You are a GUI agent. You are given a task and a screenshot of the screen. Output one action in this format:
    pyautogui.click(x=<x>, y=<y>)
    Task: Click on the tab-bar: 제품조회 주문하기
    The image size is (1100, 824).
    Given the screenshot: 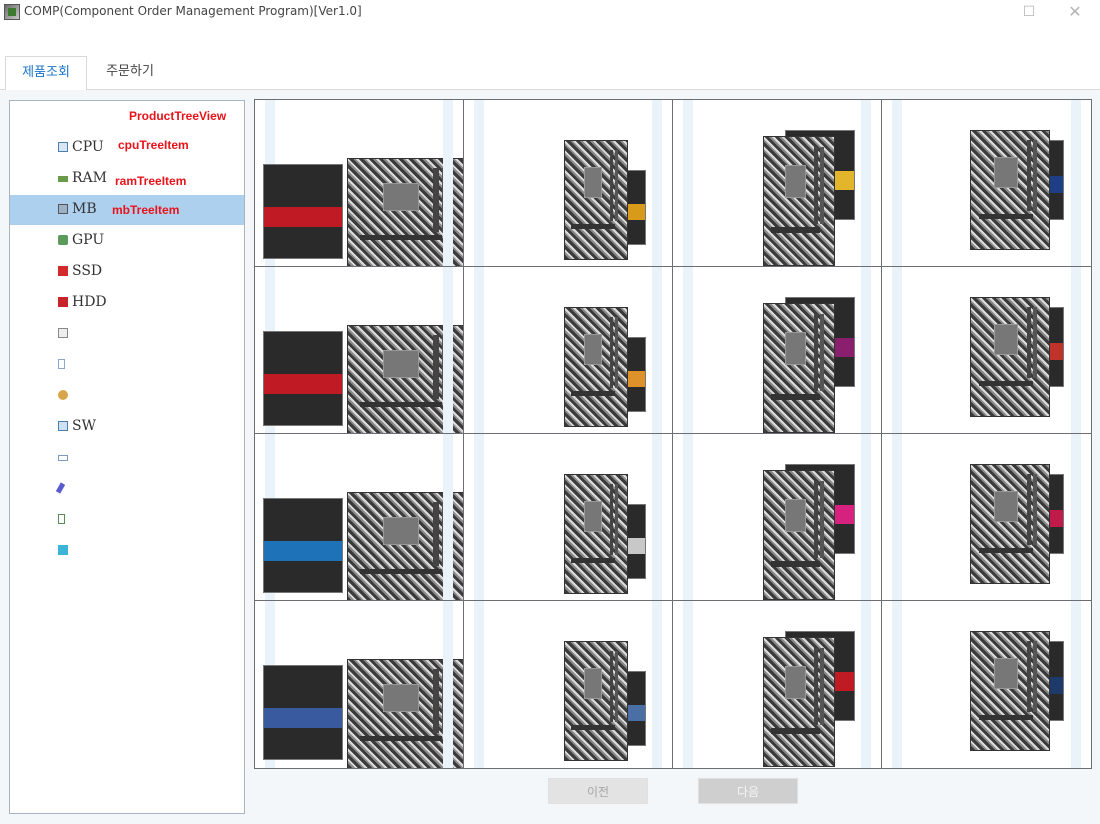 What is the action you would take?
    pyautogui.click(x=550, y=73)
    